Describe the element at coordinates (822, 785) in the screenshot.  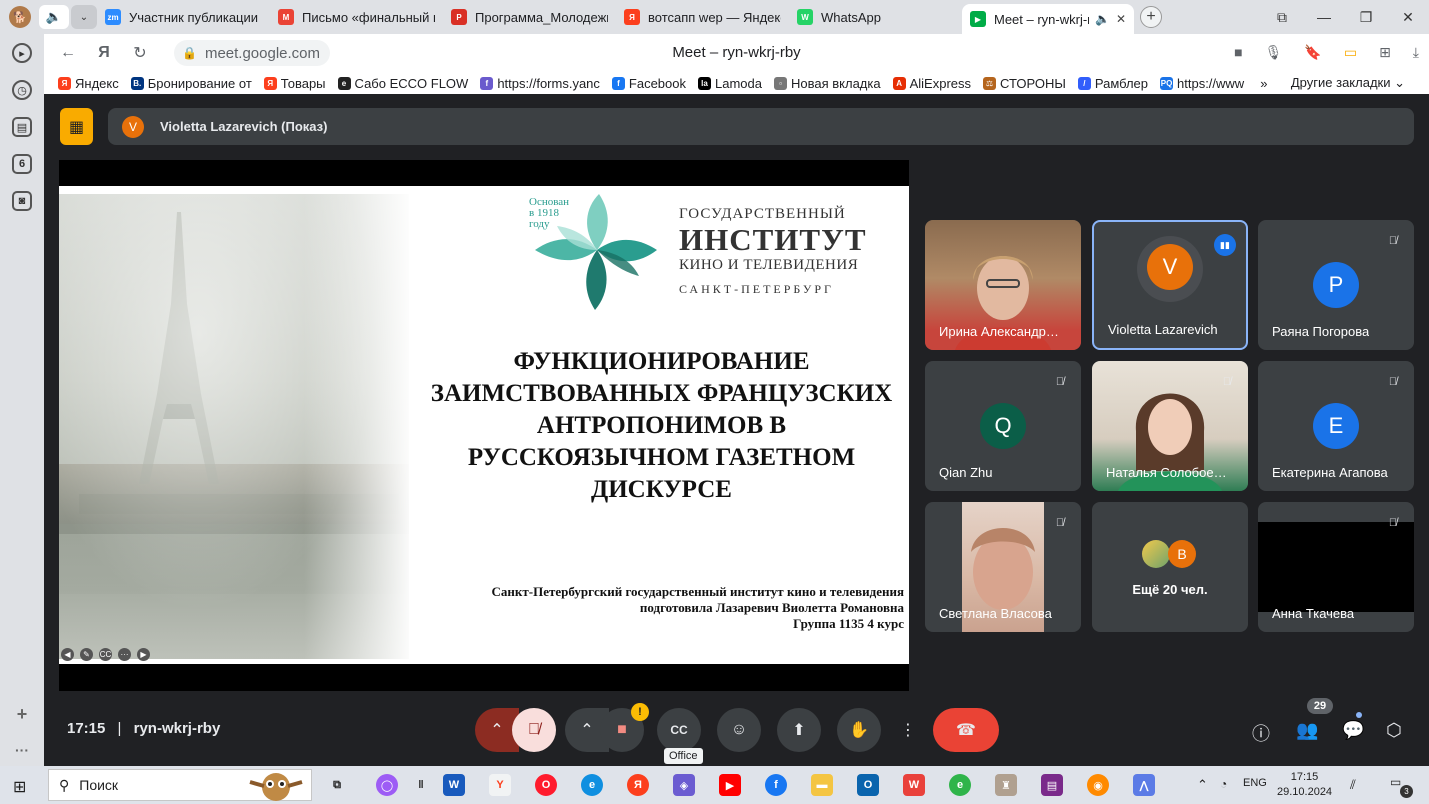
I see `file-explorer-icon: ▬` at that location.